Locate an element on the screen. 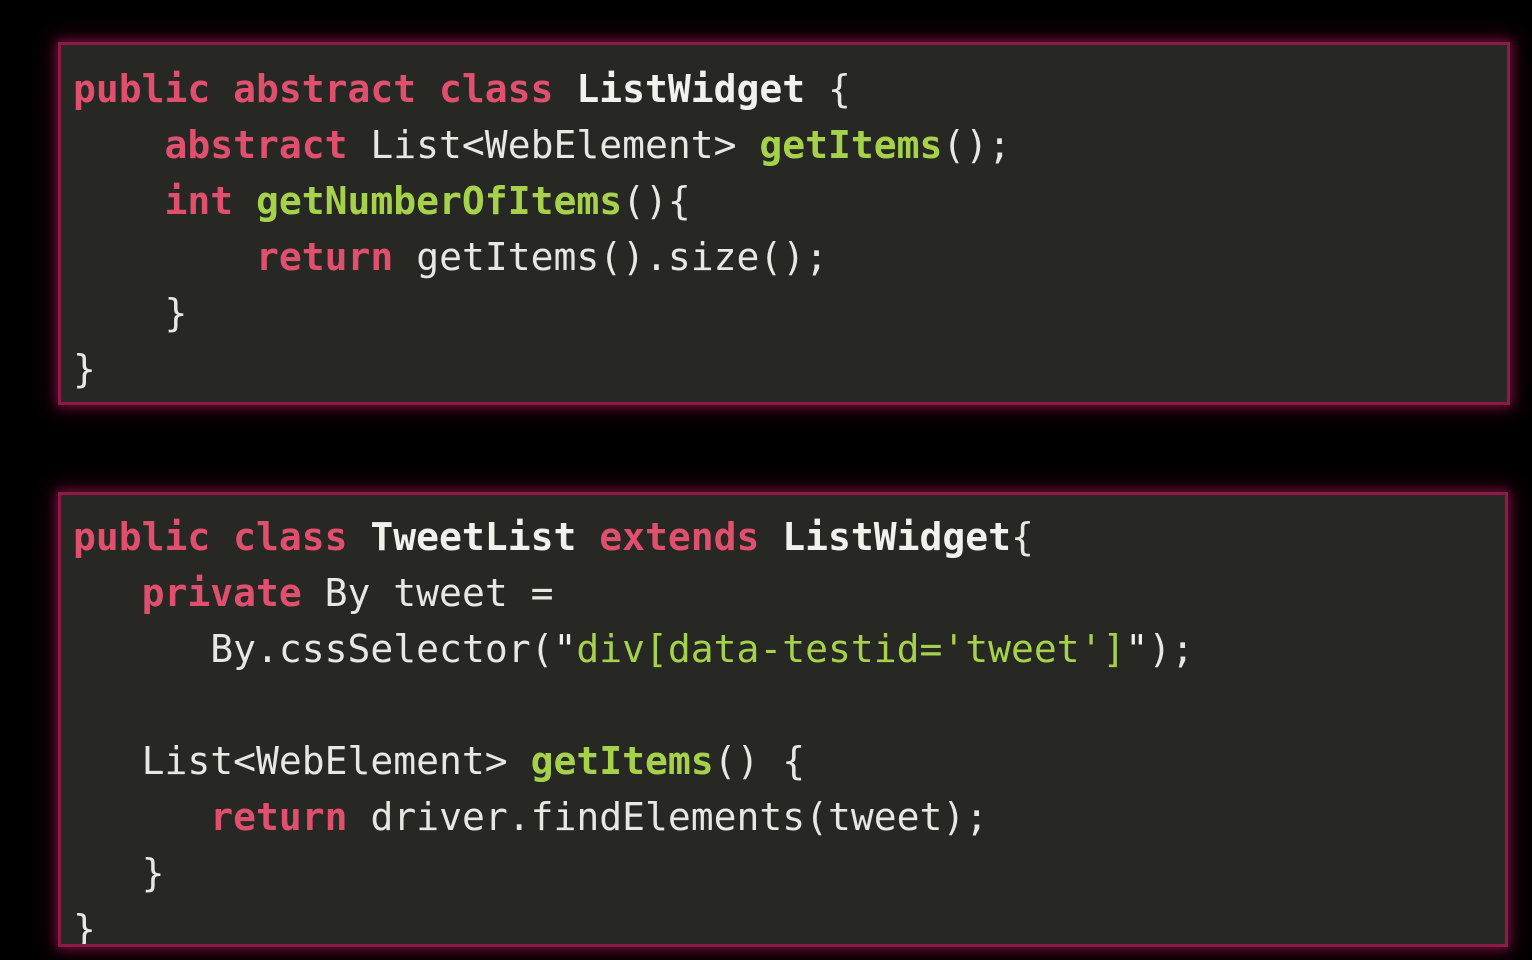 The image size is (1532, 960). code-token-kw: abstract is located at coordinates (267, 145).